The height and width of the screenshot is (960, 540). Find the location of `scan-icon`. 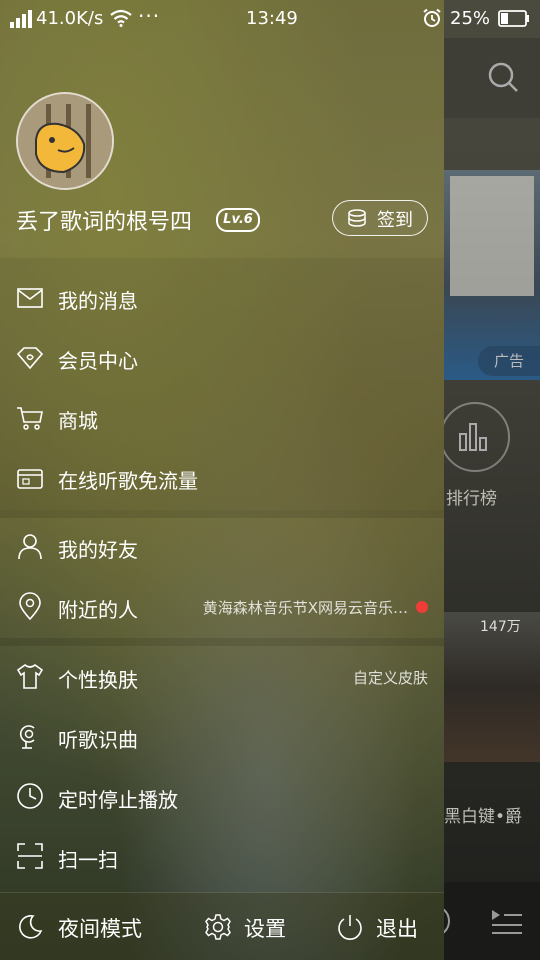

scan-icon is located at coordinates (30, 856).